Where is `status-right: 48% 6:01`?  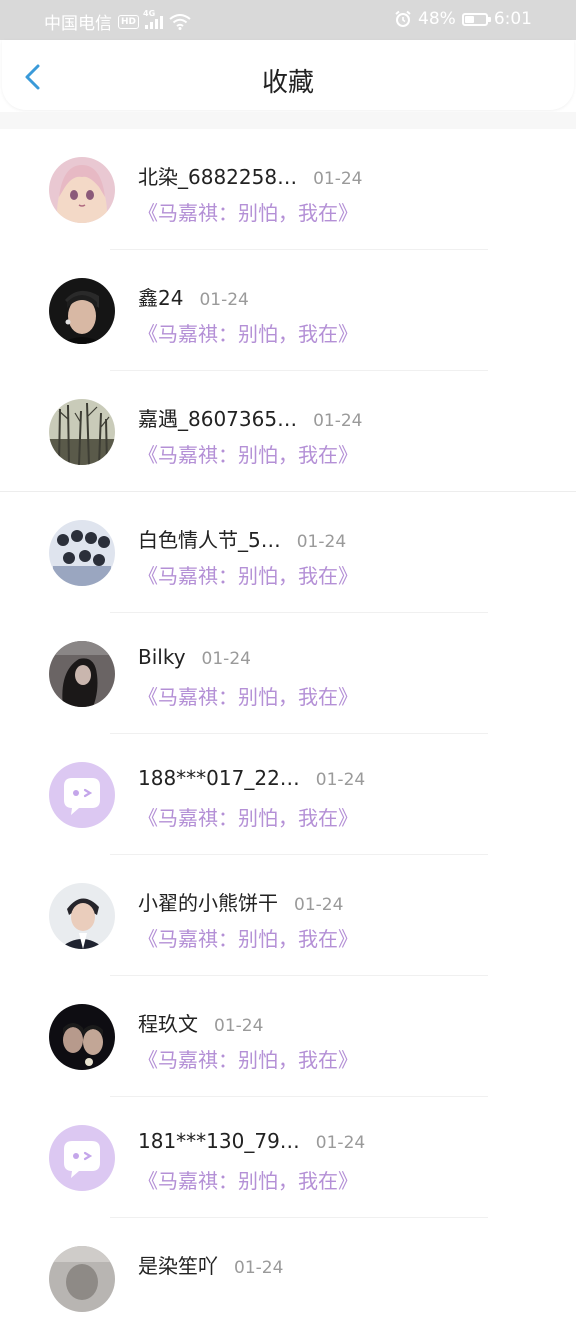
status-right: 48% 6:01 is located at coordinates (463, 19).